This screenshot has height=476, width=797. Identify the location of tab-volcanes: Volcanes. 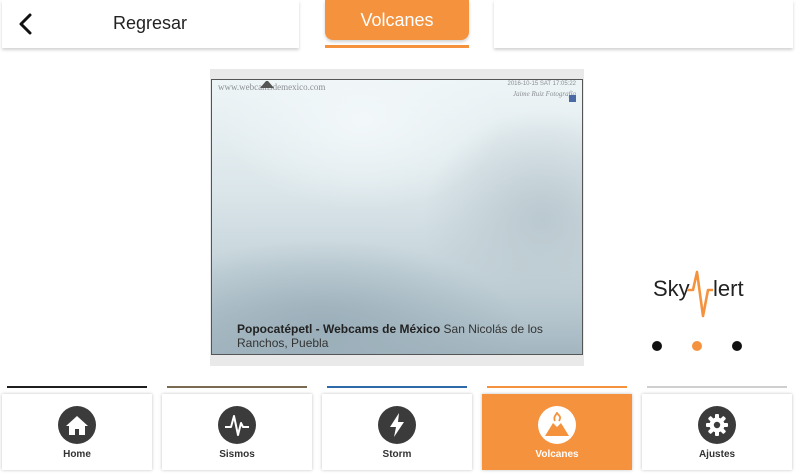
(397, 20).